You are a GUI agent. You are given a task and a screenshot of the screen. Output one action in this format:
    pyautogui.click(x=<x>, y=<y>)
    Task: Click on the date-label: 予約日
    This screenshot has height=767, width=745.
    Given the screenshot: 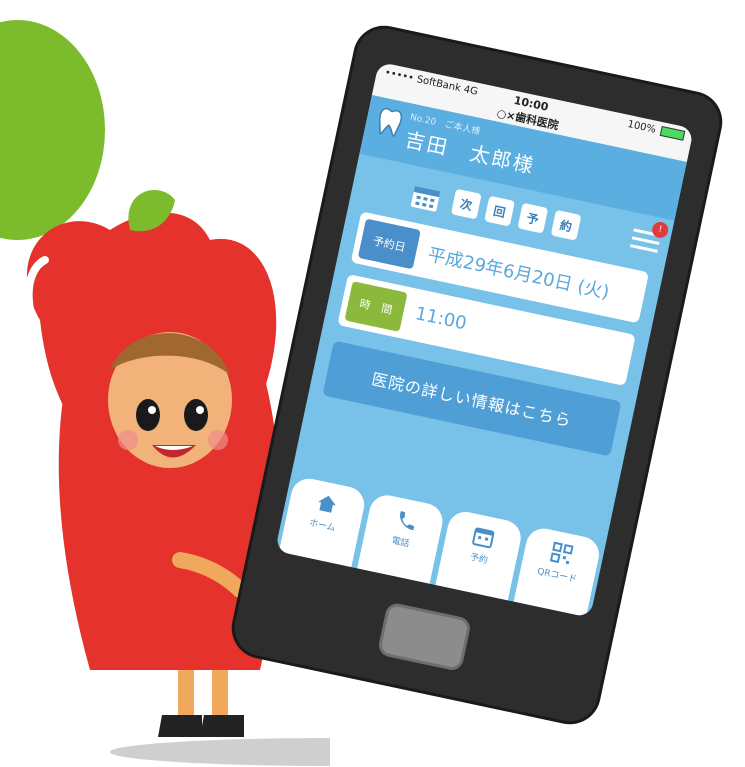 What is the action you would take?
    pyautogui.click(x=389, y=244)
    